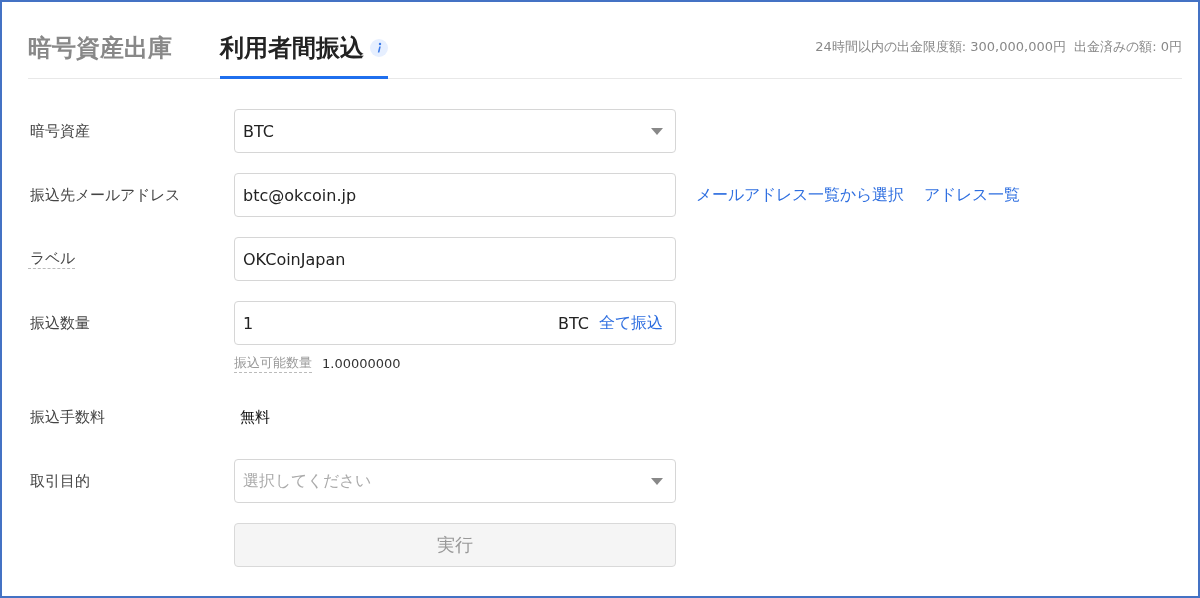 The height and width of the screenshot is (598, 1200). What do you see at coordinates (104, 195) in the screenshot?
I see `field-label: 振込先メールアドレス` at bounding box center [104, 195].